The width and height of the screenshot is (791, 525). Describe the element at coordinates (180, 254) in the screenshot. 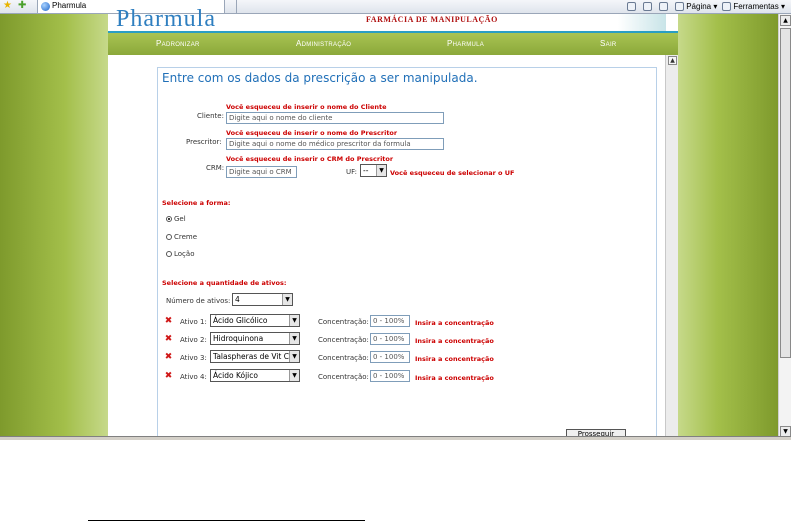

I see `forma-option-locao: Loção` at that location.